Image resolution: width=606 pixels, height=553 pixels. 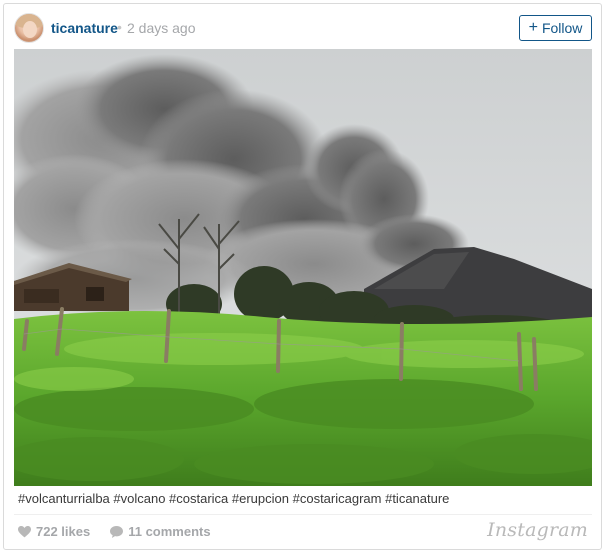 I want to click on comments-stat: 11 comments, so click(x=160, y=531).